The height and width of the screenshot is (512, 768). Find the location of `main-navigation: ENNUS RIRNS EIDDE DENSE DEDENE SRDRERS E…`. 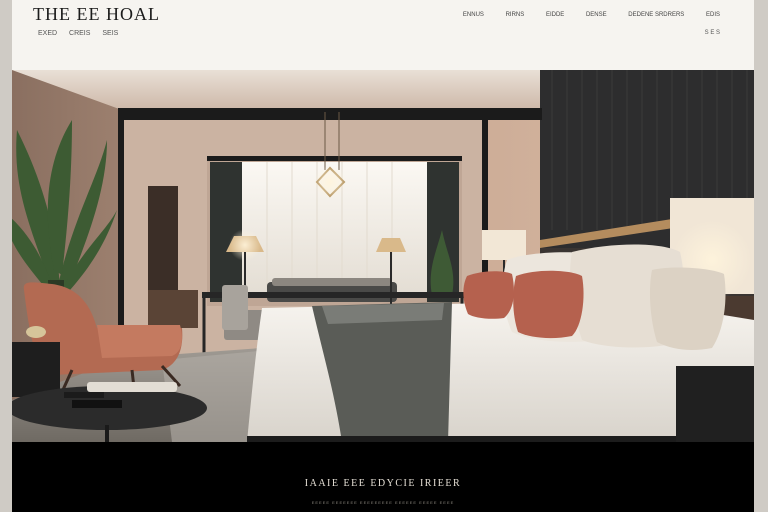

main-navigation: ENNUS RIRNS EIDDE DENSE DEDENE SRDRERS E… is located at coordinates (581, 15).